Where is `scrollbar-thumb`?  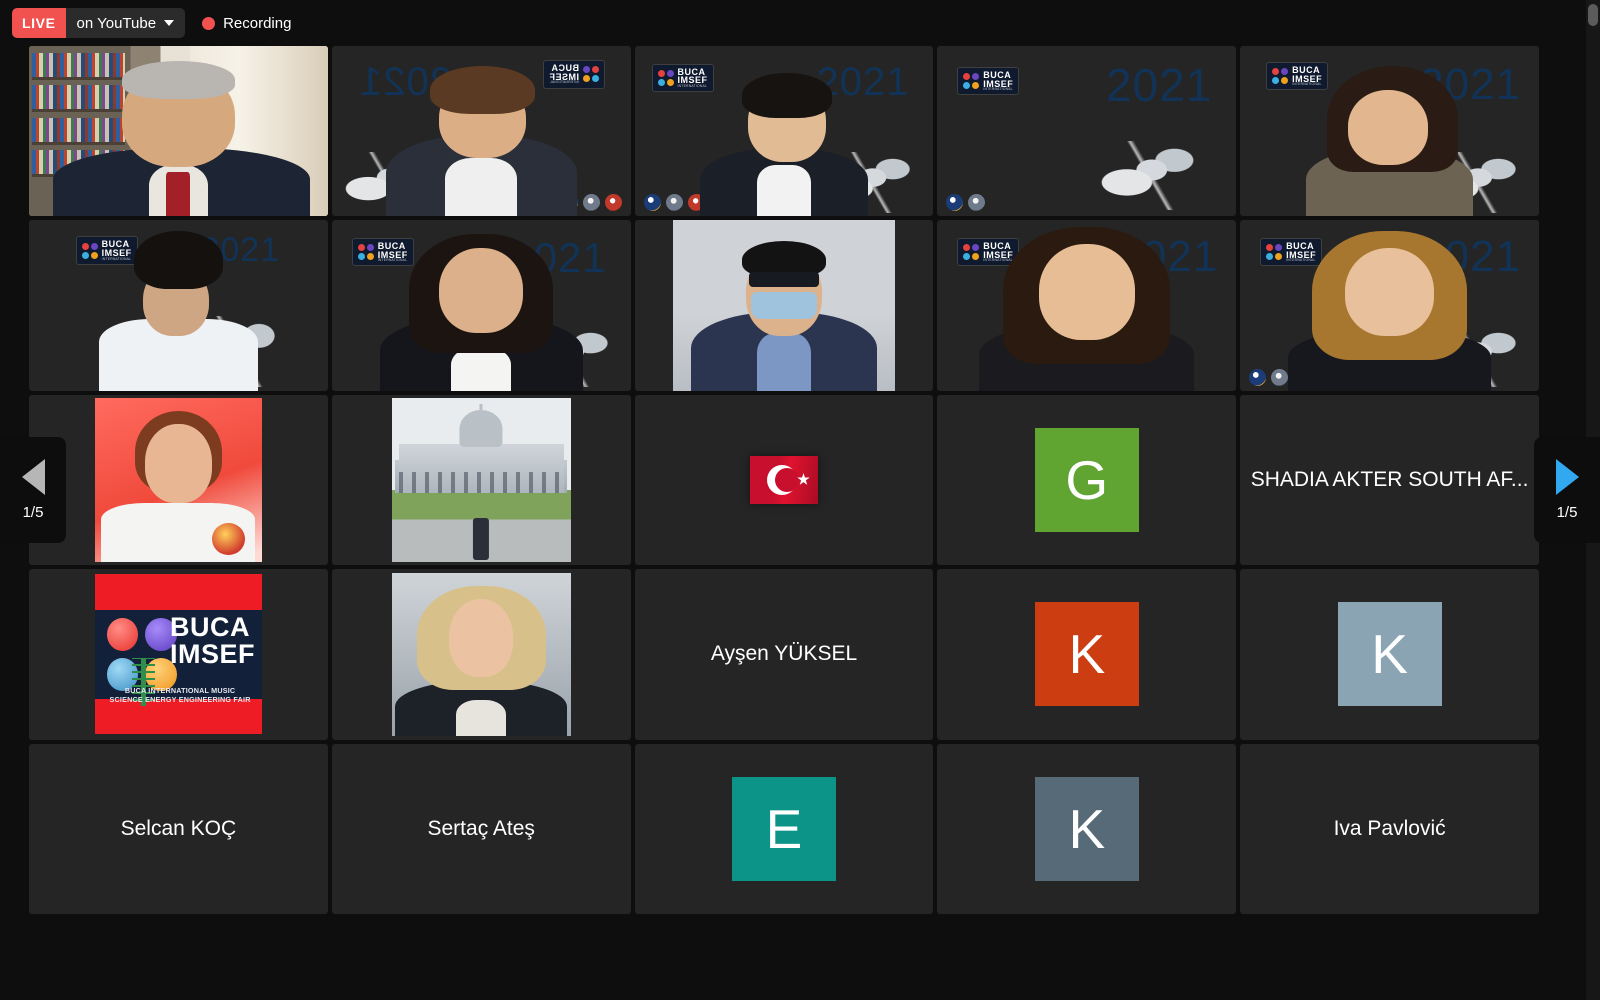 scrollbar-thumb is located at coordinates (1593, 15).